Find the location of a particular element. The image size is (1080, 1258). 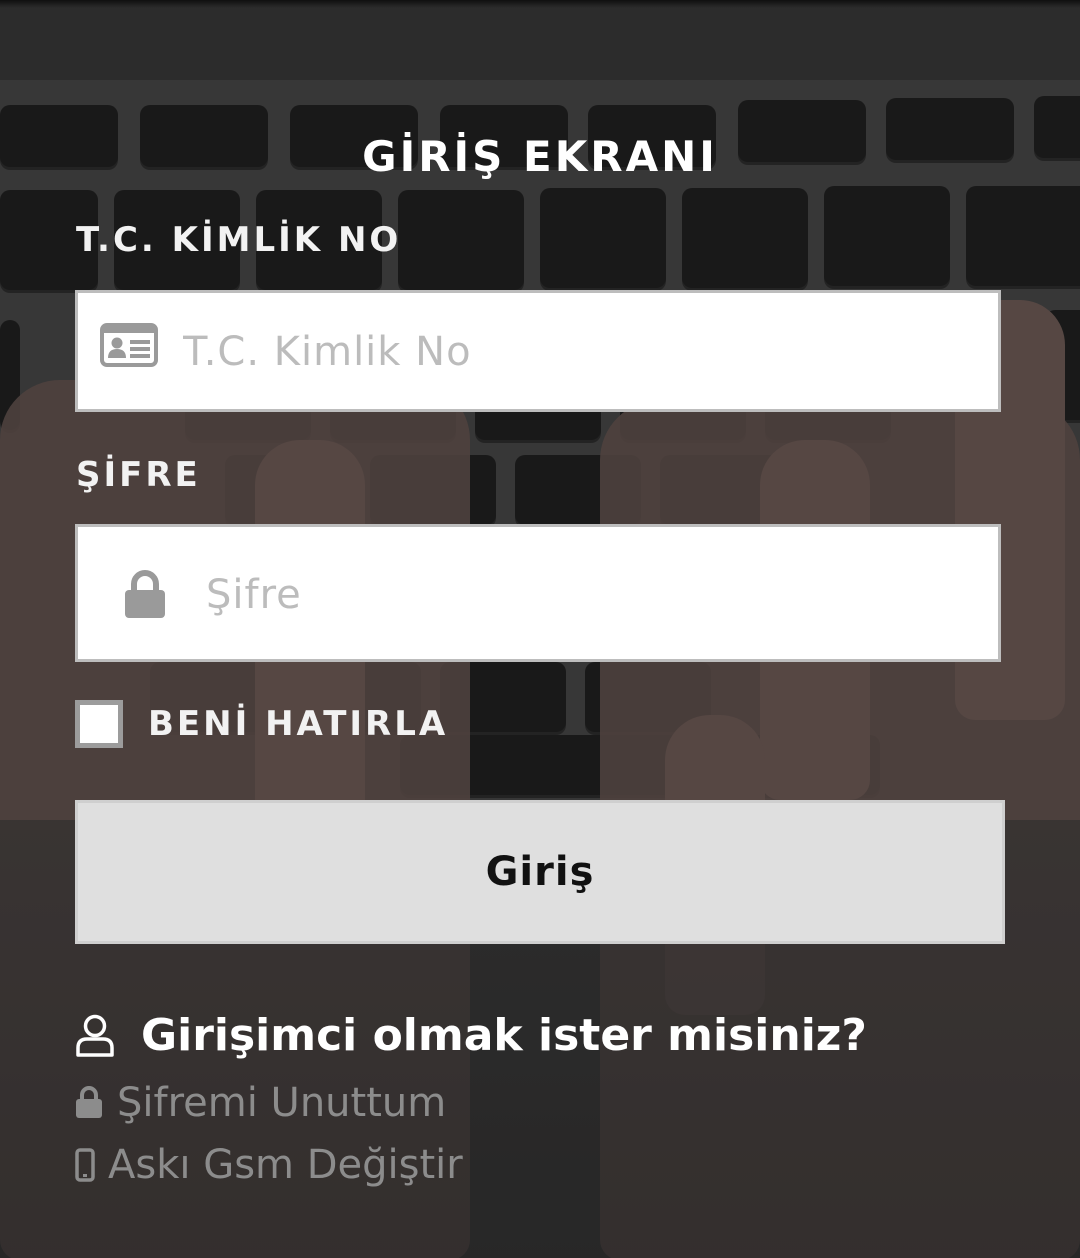

user-outline-icon is located at coordinates (95, 1035).